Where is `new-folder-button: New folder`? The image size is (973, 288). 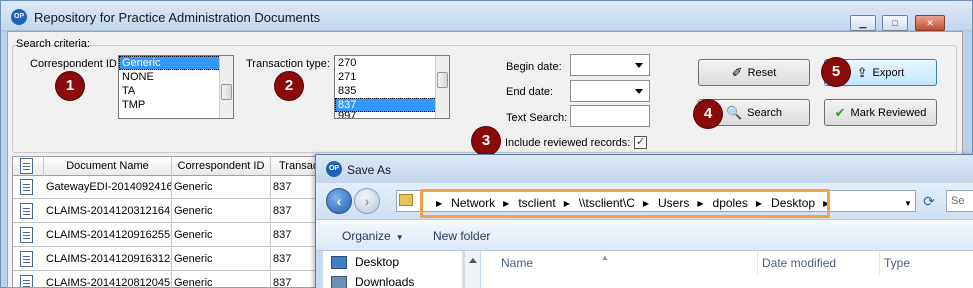 new-folder-button: New folder is located at coordinates (461, 236).